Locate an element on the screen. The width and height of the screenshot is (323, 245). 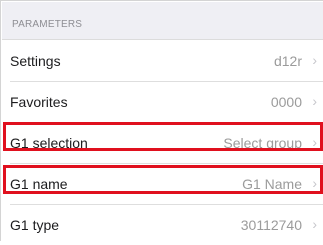
favorites-value: 0000 is located at coordinates (286, 102).